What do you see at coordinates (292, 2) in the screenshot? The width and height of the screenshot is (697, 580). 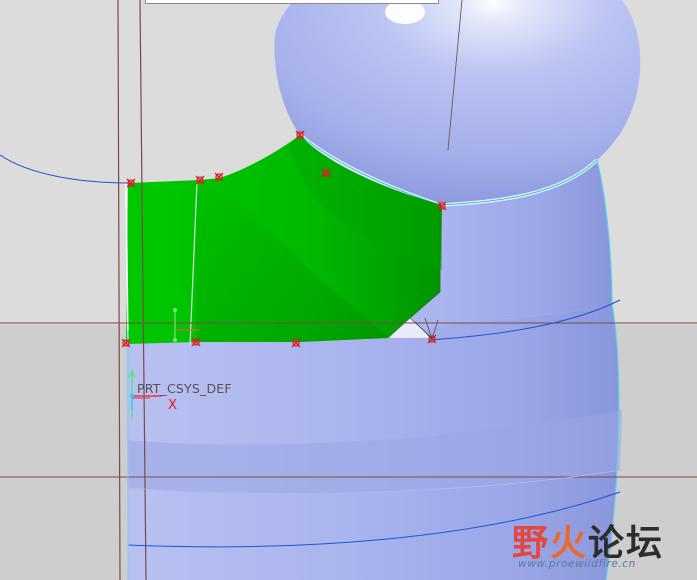 I see `top-panel-edge` at bounding box center [292, 2].